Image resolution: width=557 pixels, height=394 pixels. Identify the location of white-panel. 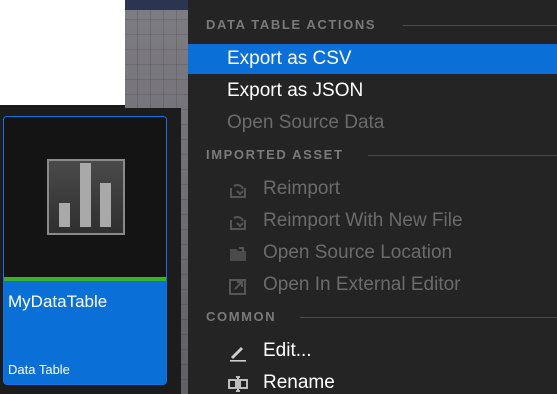
(62, 52).